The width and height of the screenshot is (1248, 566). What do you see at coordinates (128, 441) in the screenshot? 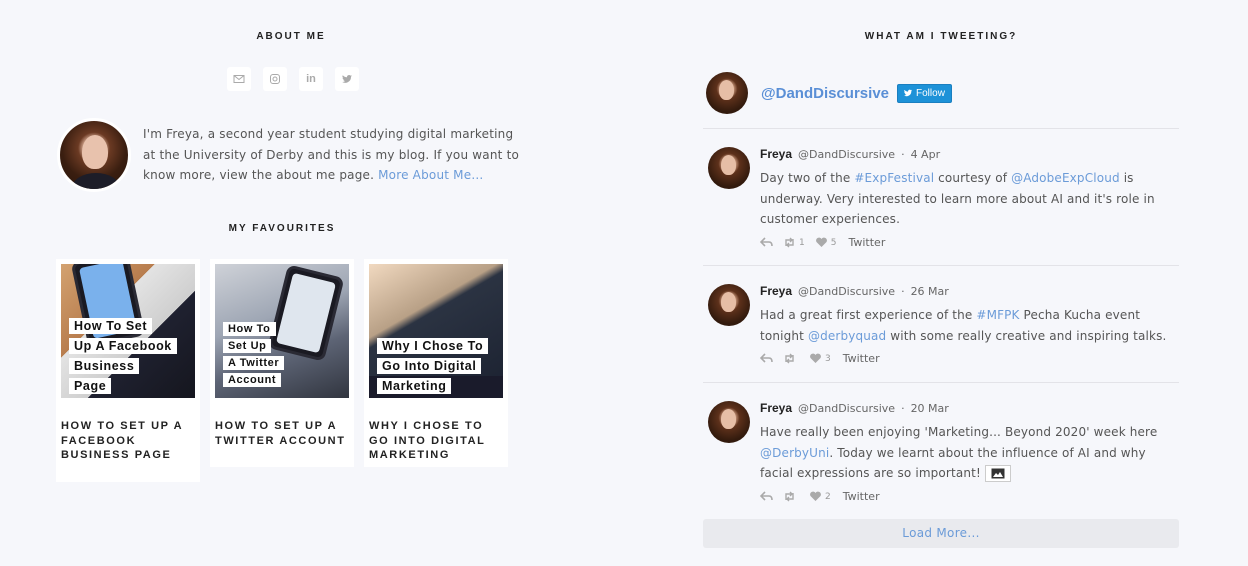
I see `favourite-title: HOW TO SET UP A FACEBOOK BUSINESS PAGE` at bounding box center [128, 441].